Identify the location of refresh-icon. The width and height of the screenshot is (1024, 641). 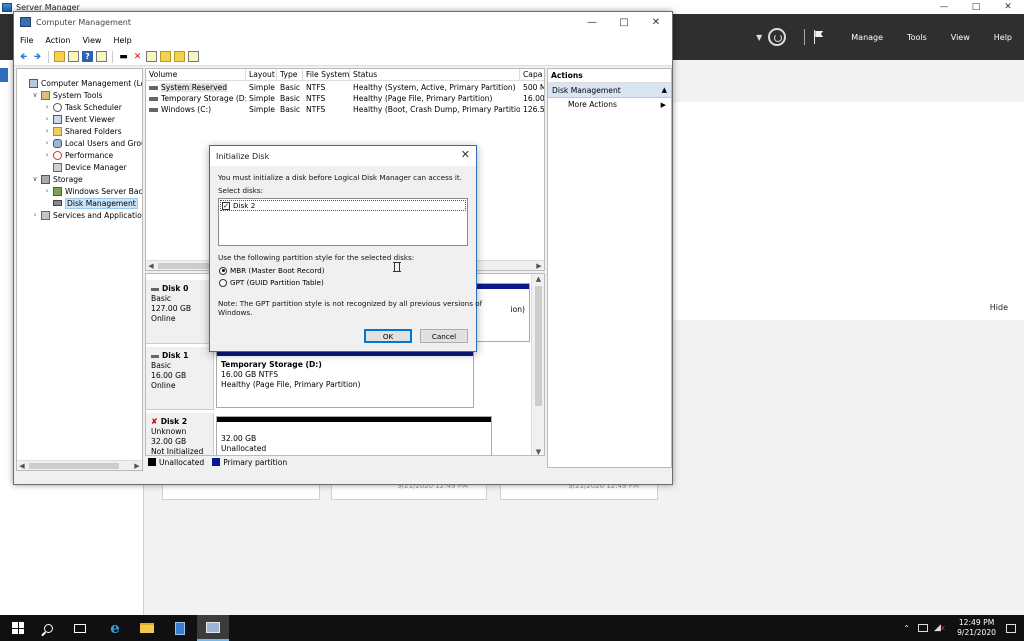
(777, 37).